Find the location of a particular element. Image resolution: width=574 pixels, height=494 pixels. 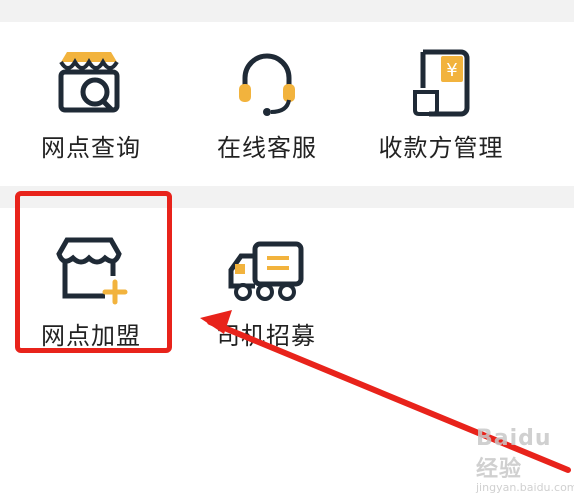

top-separator is located at coordinates (287, 11).